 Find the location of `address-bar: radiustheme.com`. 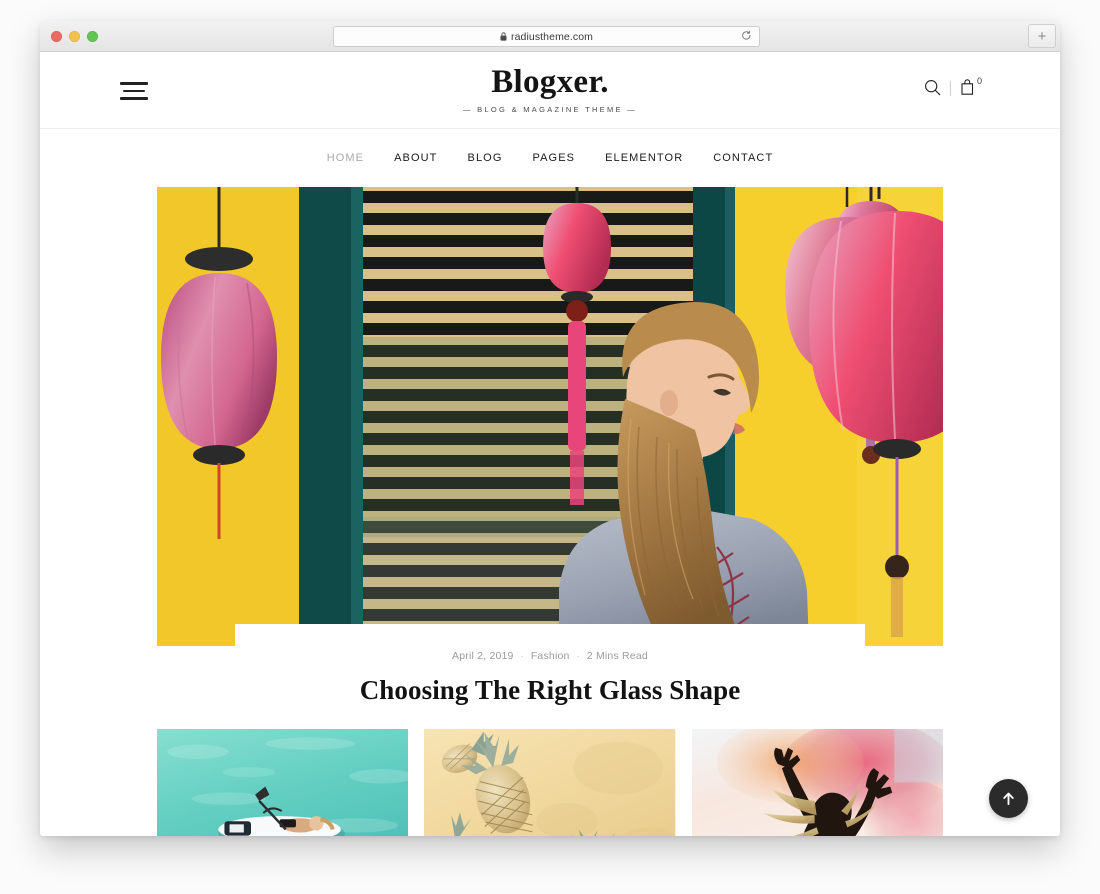

address-bar: radiustheme.com is located at coordinates (546, 36).